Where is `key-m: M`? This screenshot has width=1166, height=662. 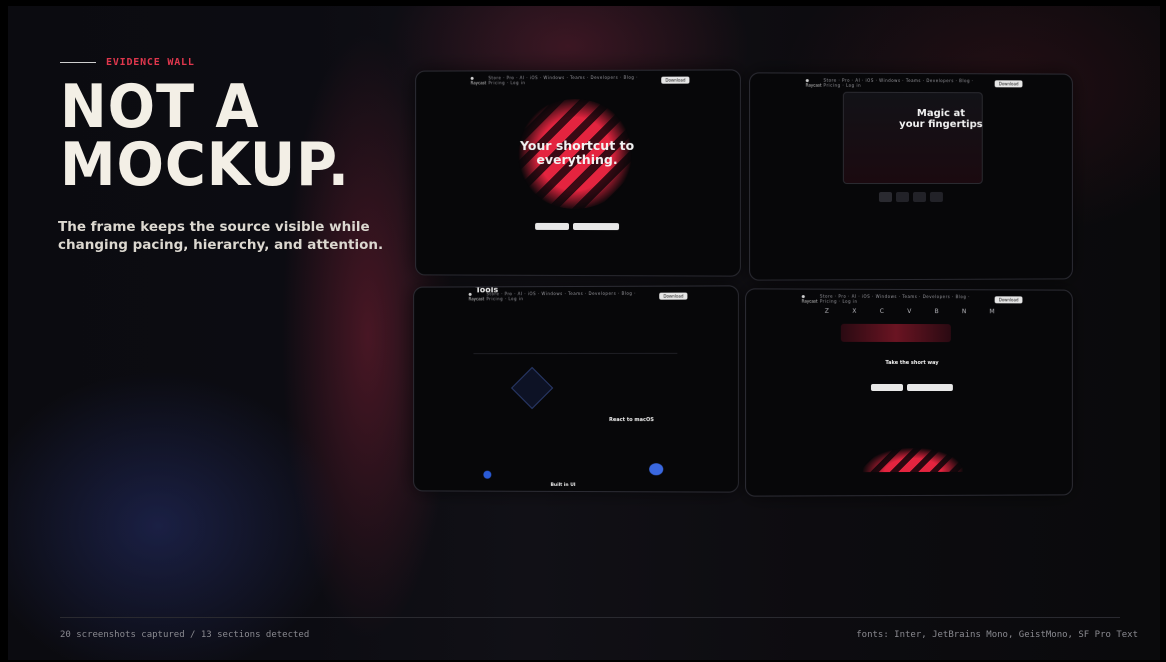 key-m: M is located at coordinates (992, 312).